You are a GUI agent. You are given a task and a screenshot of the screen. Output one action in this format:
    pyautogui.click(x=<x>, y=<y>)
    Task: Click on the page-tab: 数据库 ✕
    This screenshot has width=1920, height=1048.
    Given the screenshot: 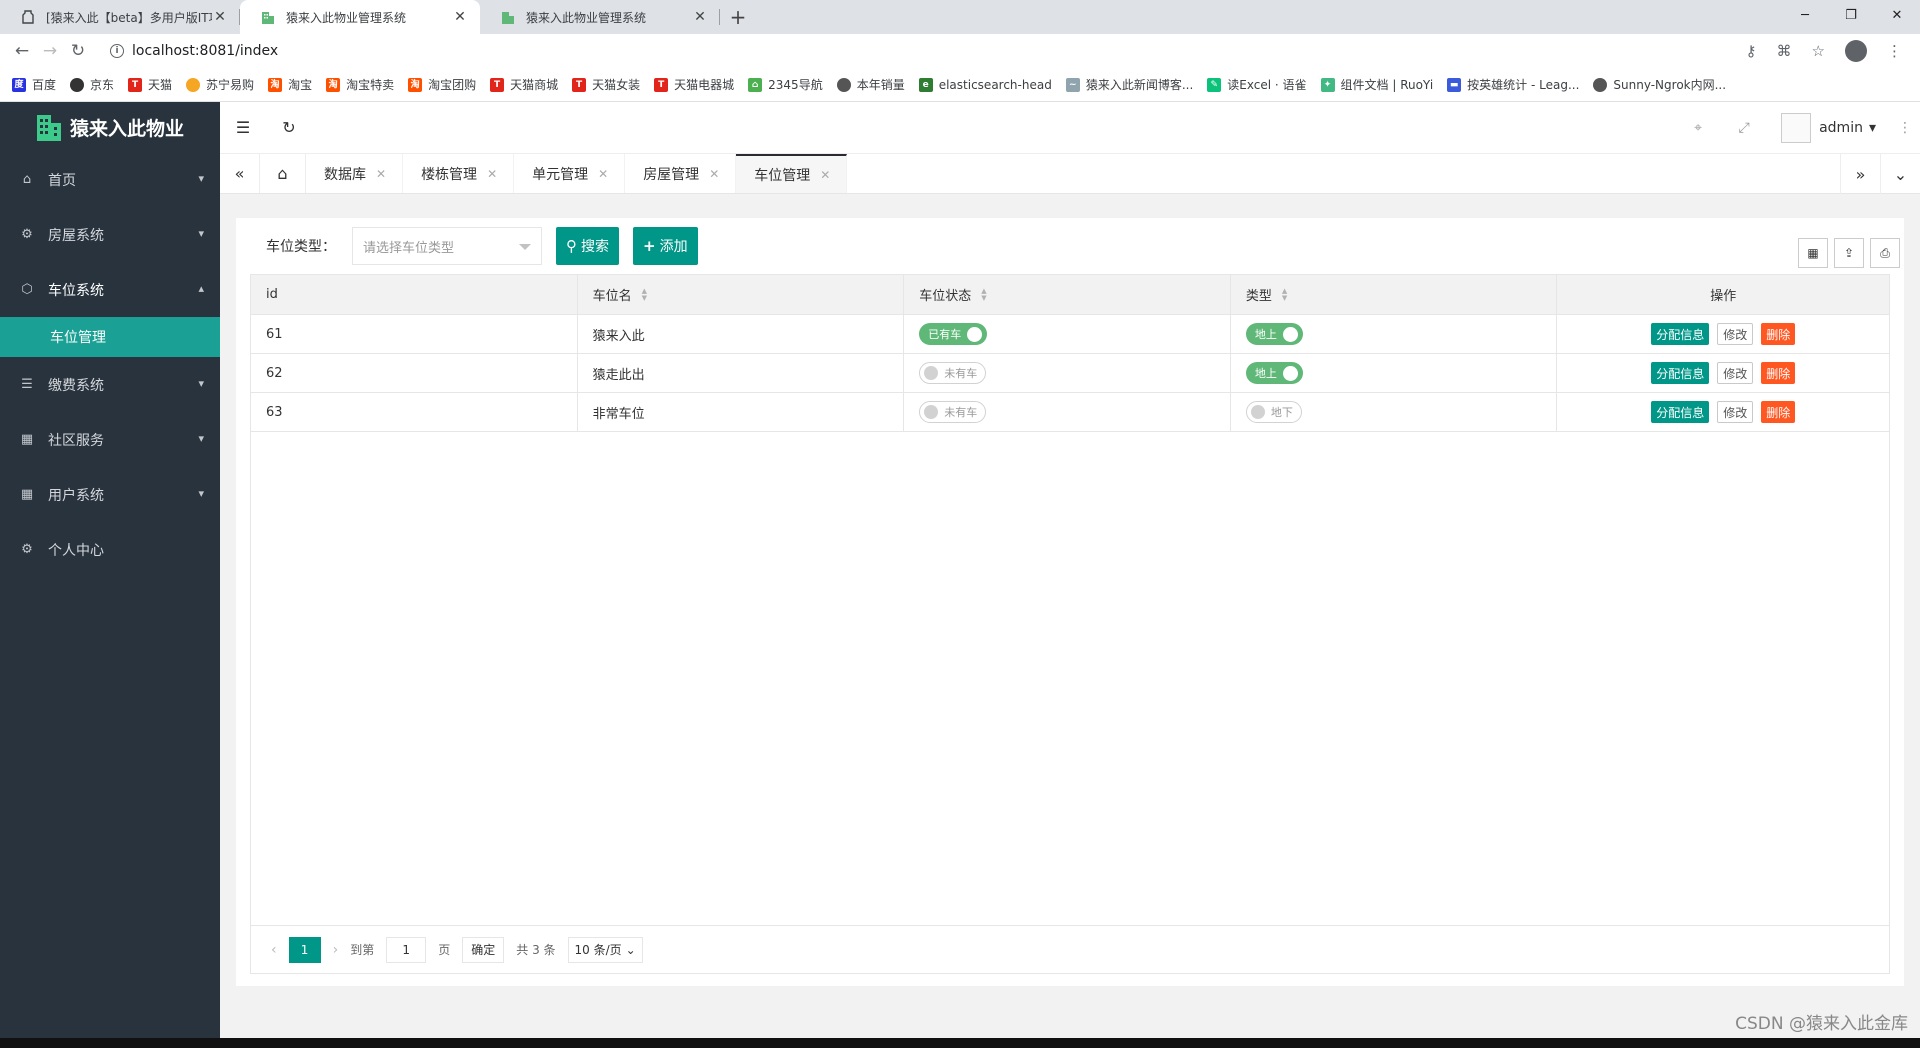 What is the action you would take?
    pyautogui.click(x=355, y=173)
    